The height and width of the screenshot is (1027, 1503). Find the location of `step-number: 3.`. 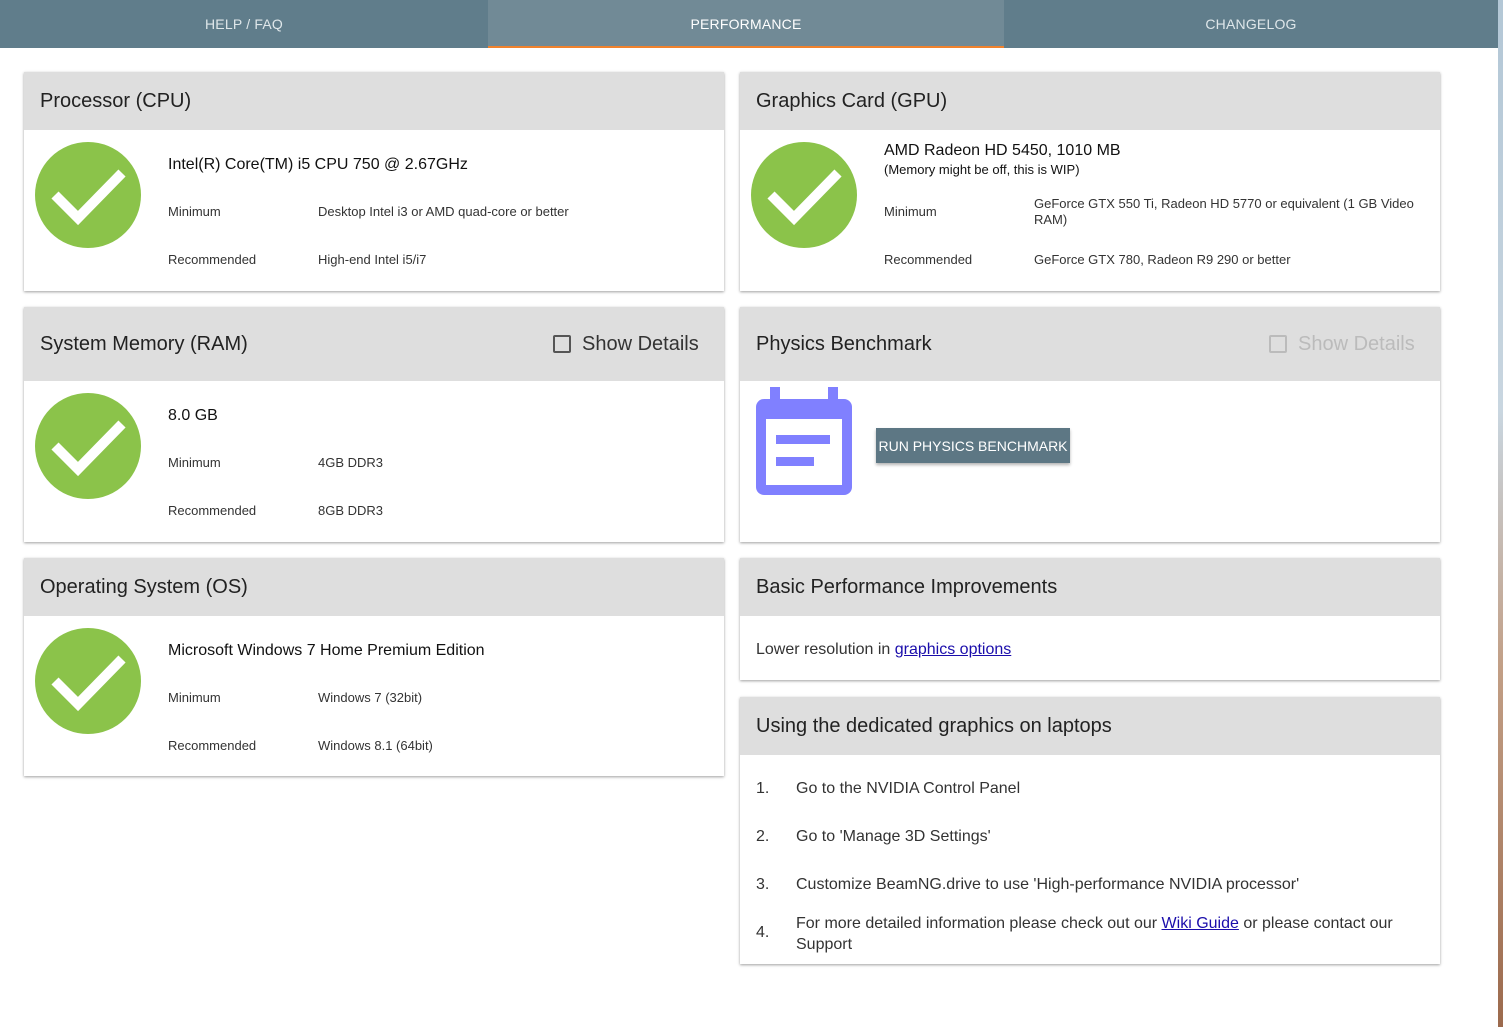

step-number: 3. is located at coordinates (763, 884).